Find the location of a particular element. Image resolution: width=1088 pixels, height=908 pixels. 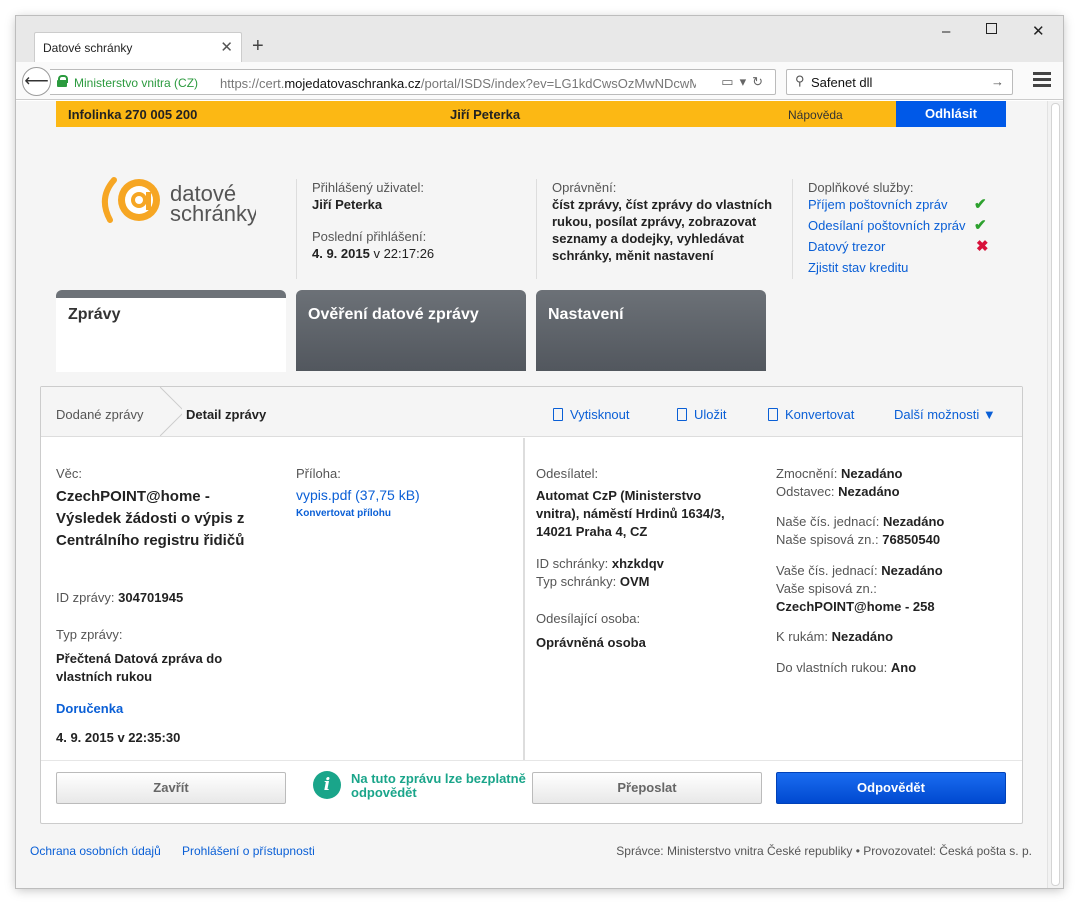

hamburger-menu-icon is located at coordinates (1042, 81).